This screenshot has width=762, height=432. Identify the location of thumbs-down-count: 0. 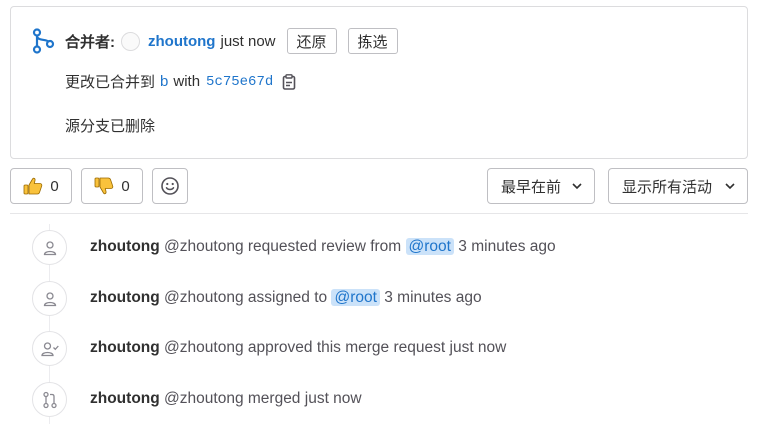
(125, 186).